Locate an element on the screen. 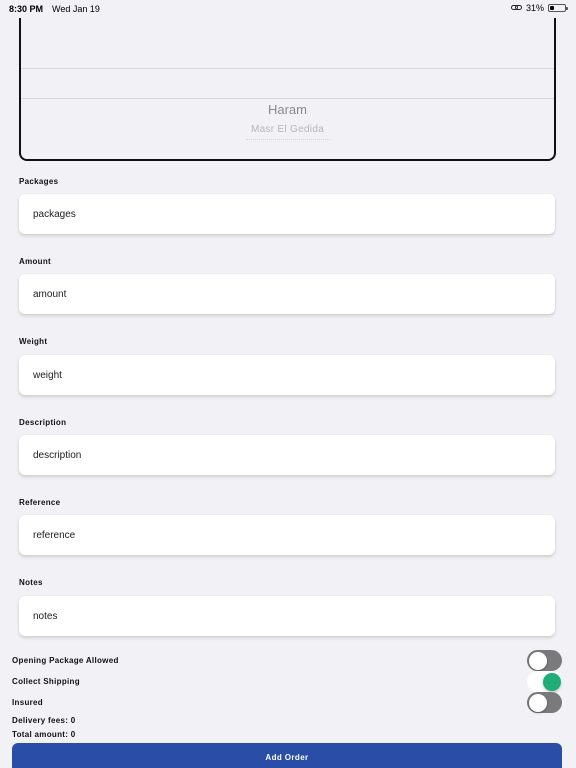 The image size is (576, 768). battery-icon is located at coordinates (558, 8).